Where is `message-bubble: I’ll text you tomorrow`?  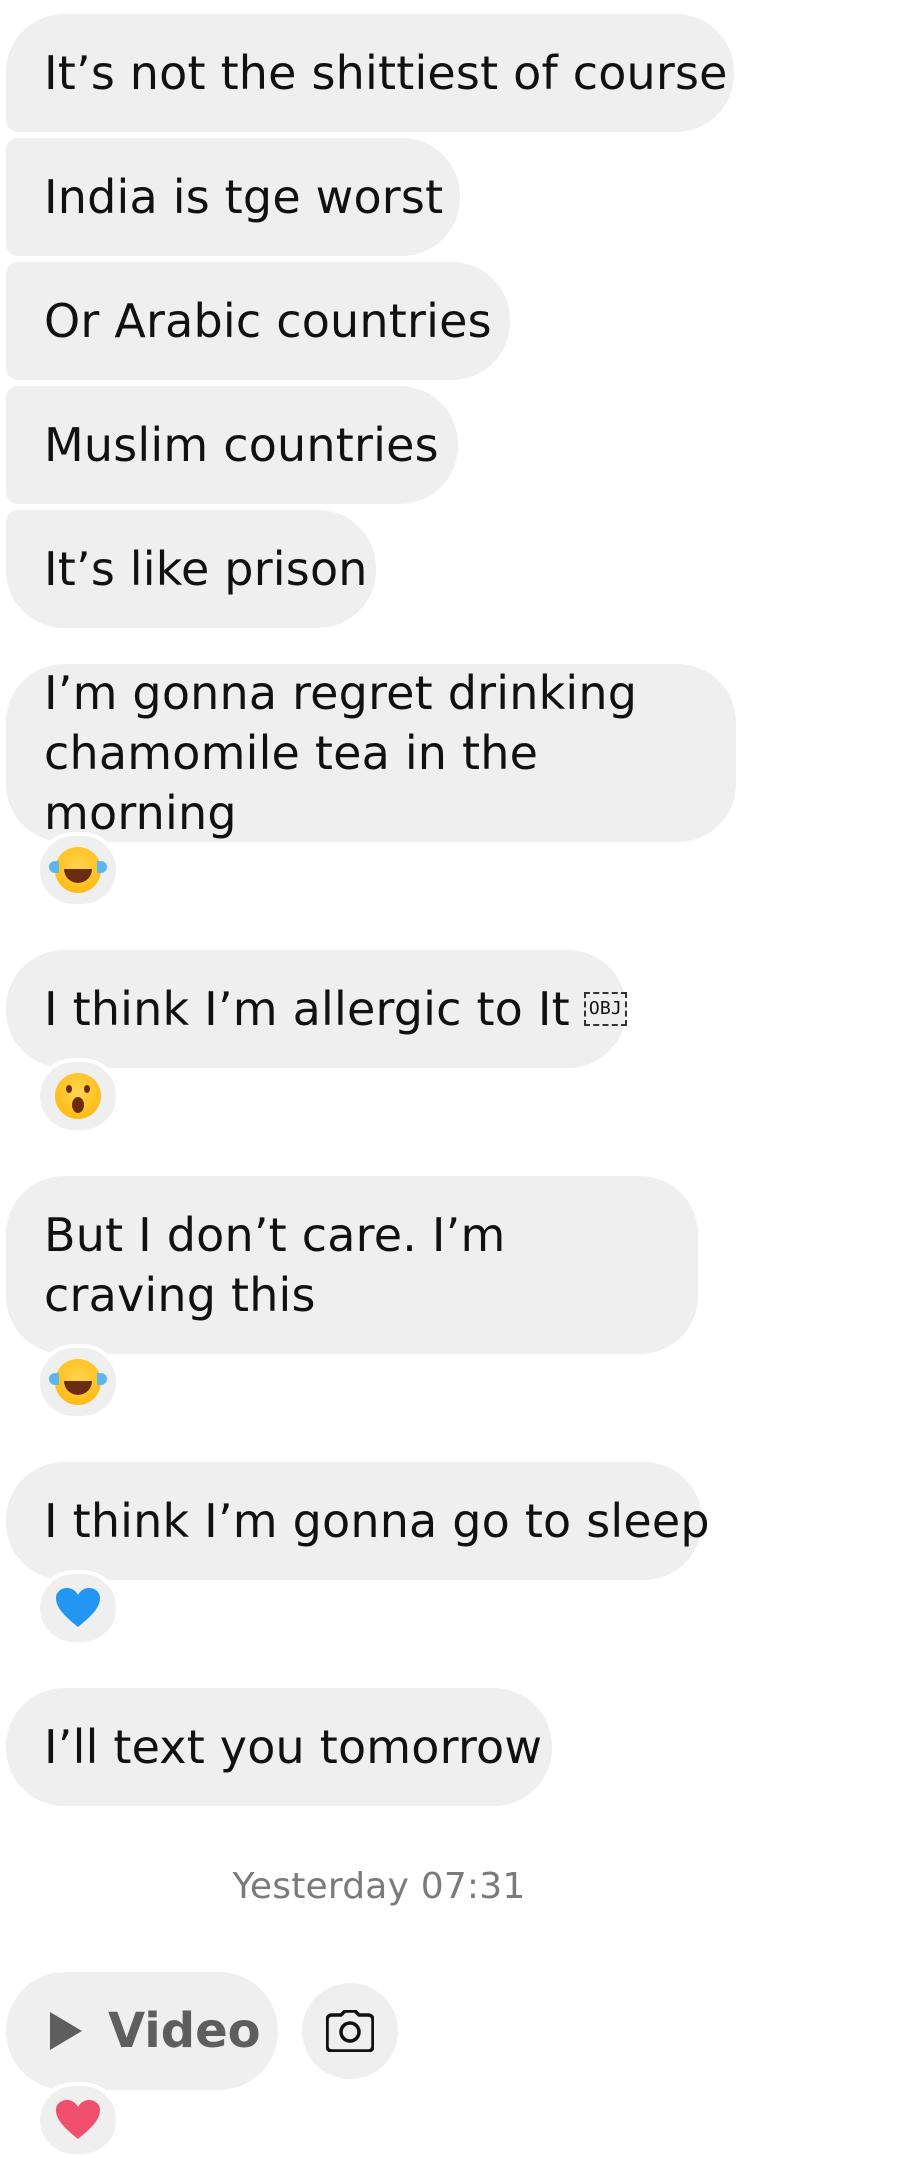 message-bubble: I’ll text you tomorrow is located at coordinates (279, 1747).